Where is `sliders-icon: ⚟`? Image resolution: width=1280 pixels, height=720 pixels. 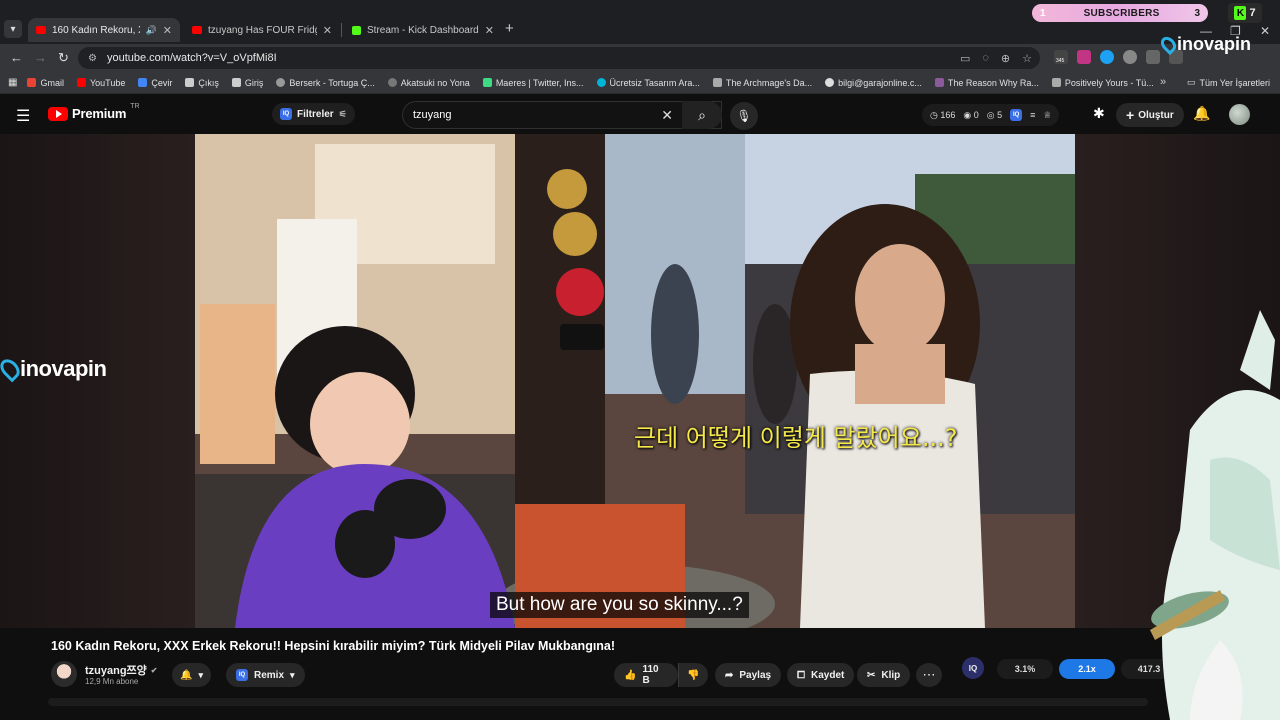
sliders-icon: ⚟ is located at coordinates (342, 113).